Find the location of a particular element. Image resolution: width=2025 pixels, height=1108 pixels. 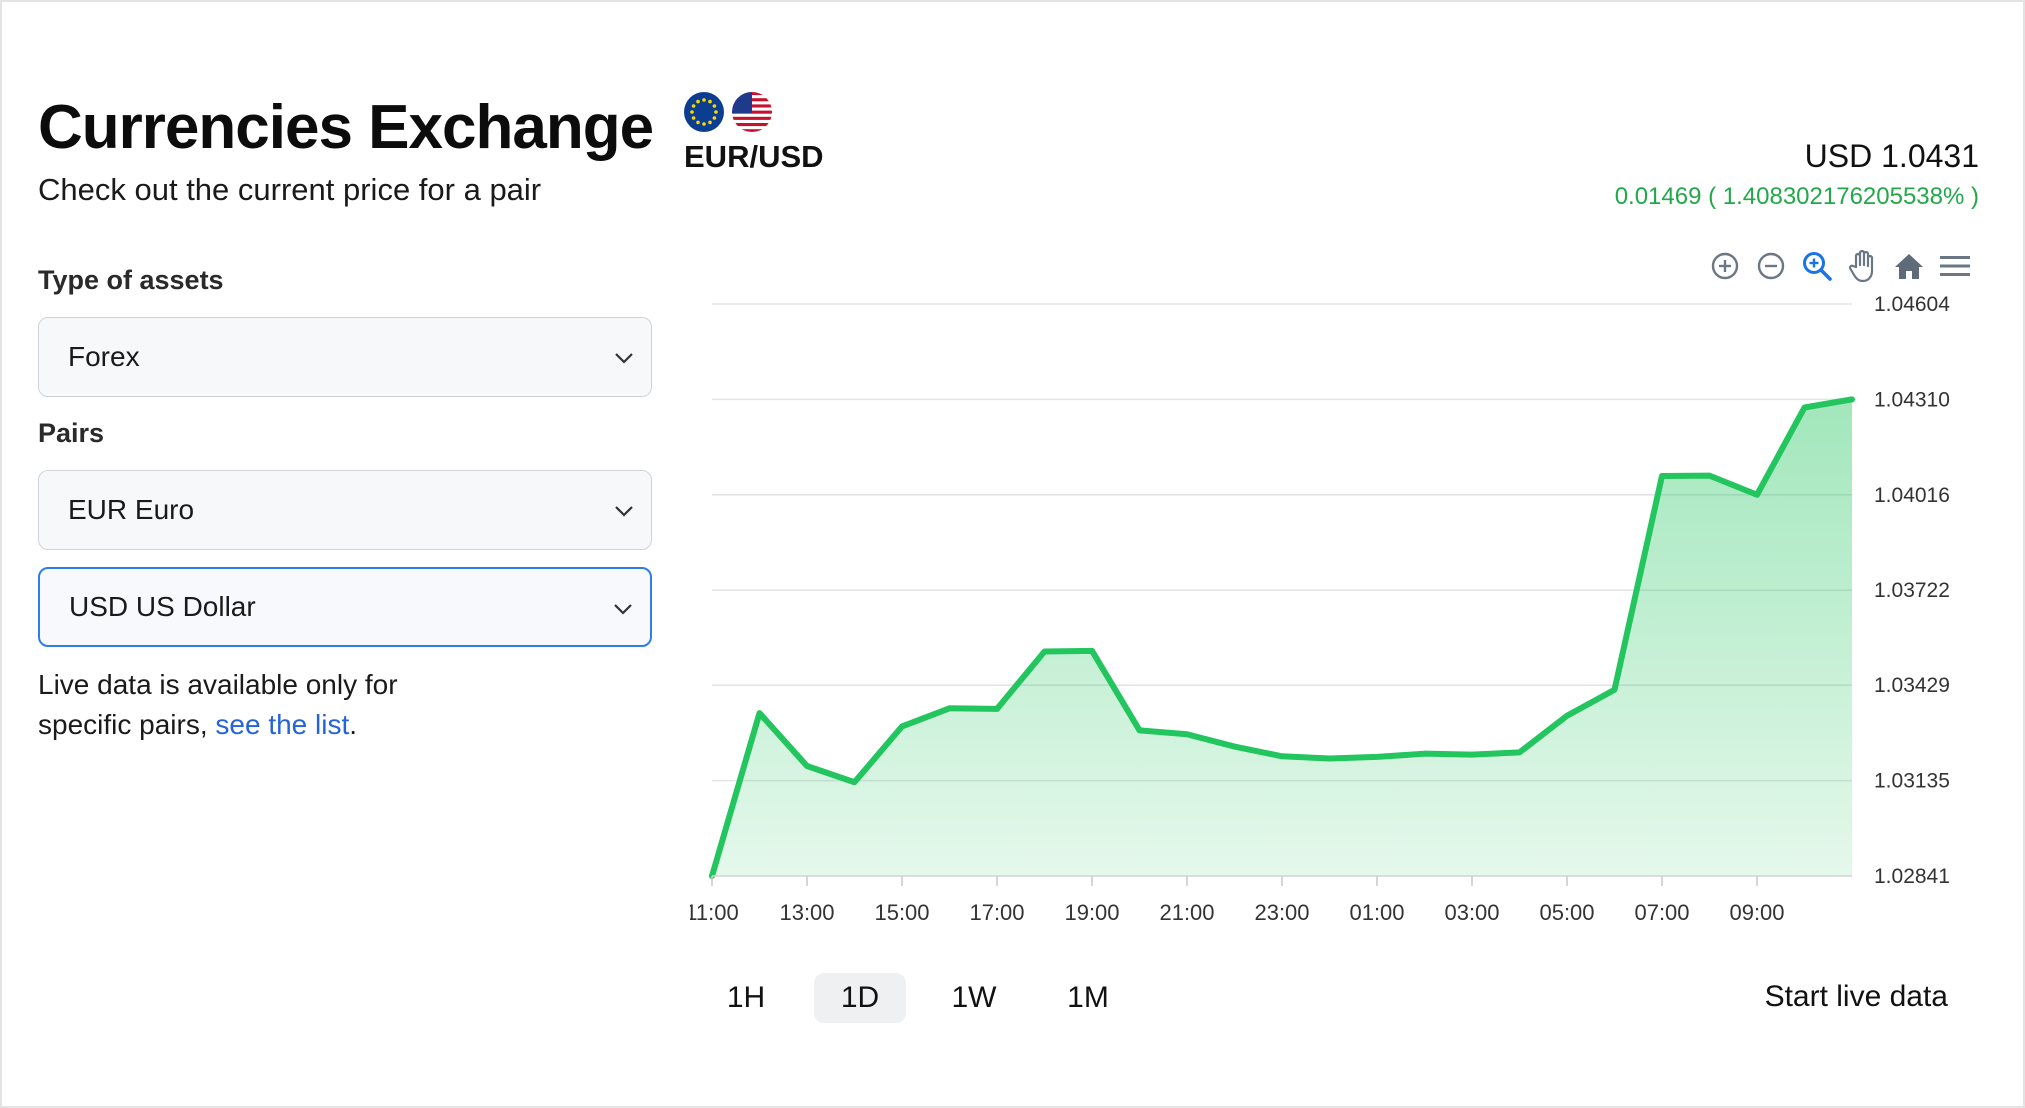

page-subtitle: Check out the current price for a pair is located at coordinates (290, 189).